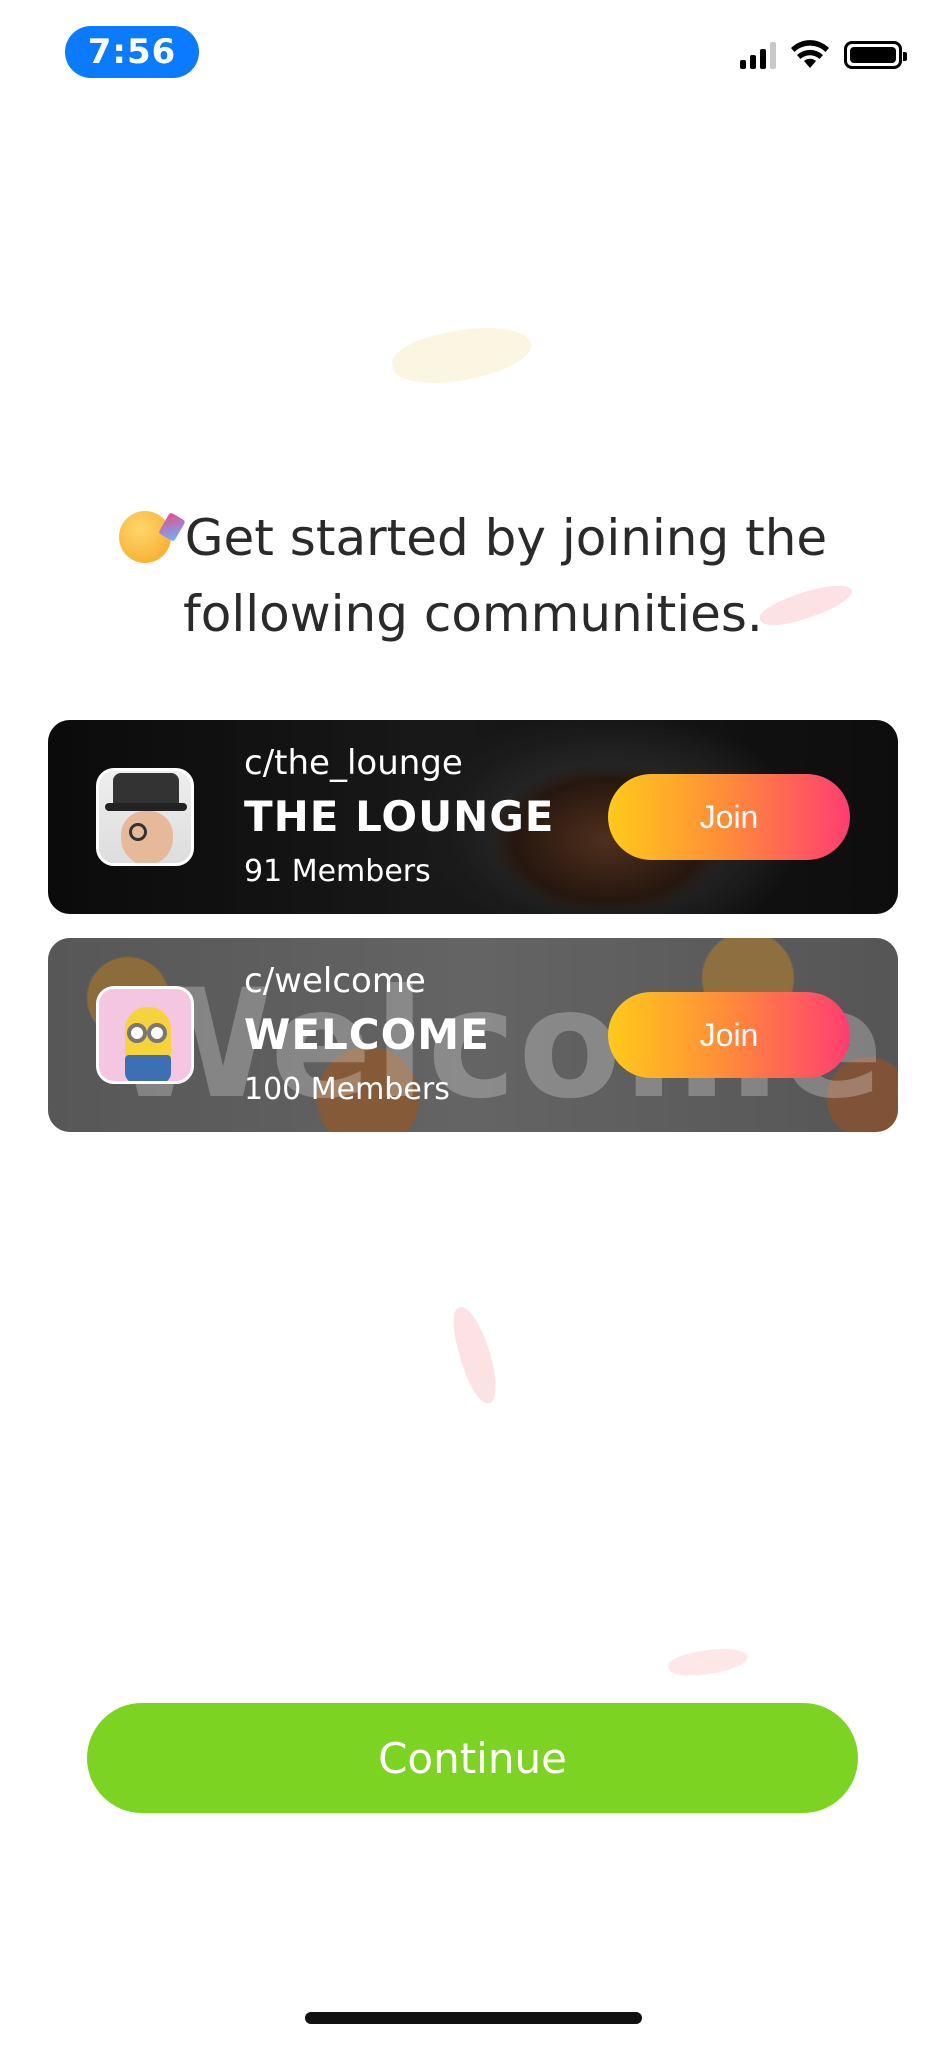  I want to click on community-info: c/welcome WELCOME 100 Members, so click(367, 1036).